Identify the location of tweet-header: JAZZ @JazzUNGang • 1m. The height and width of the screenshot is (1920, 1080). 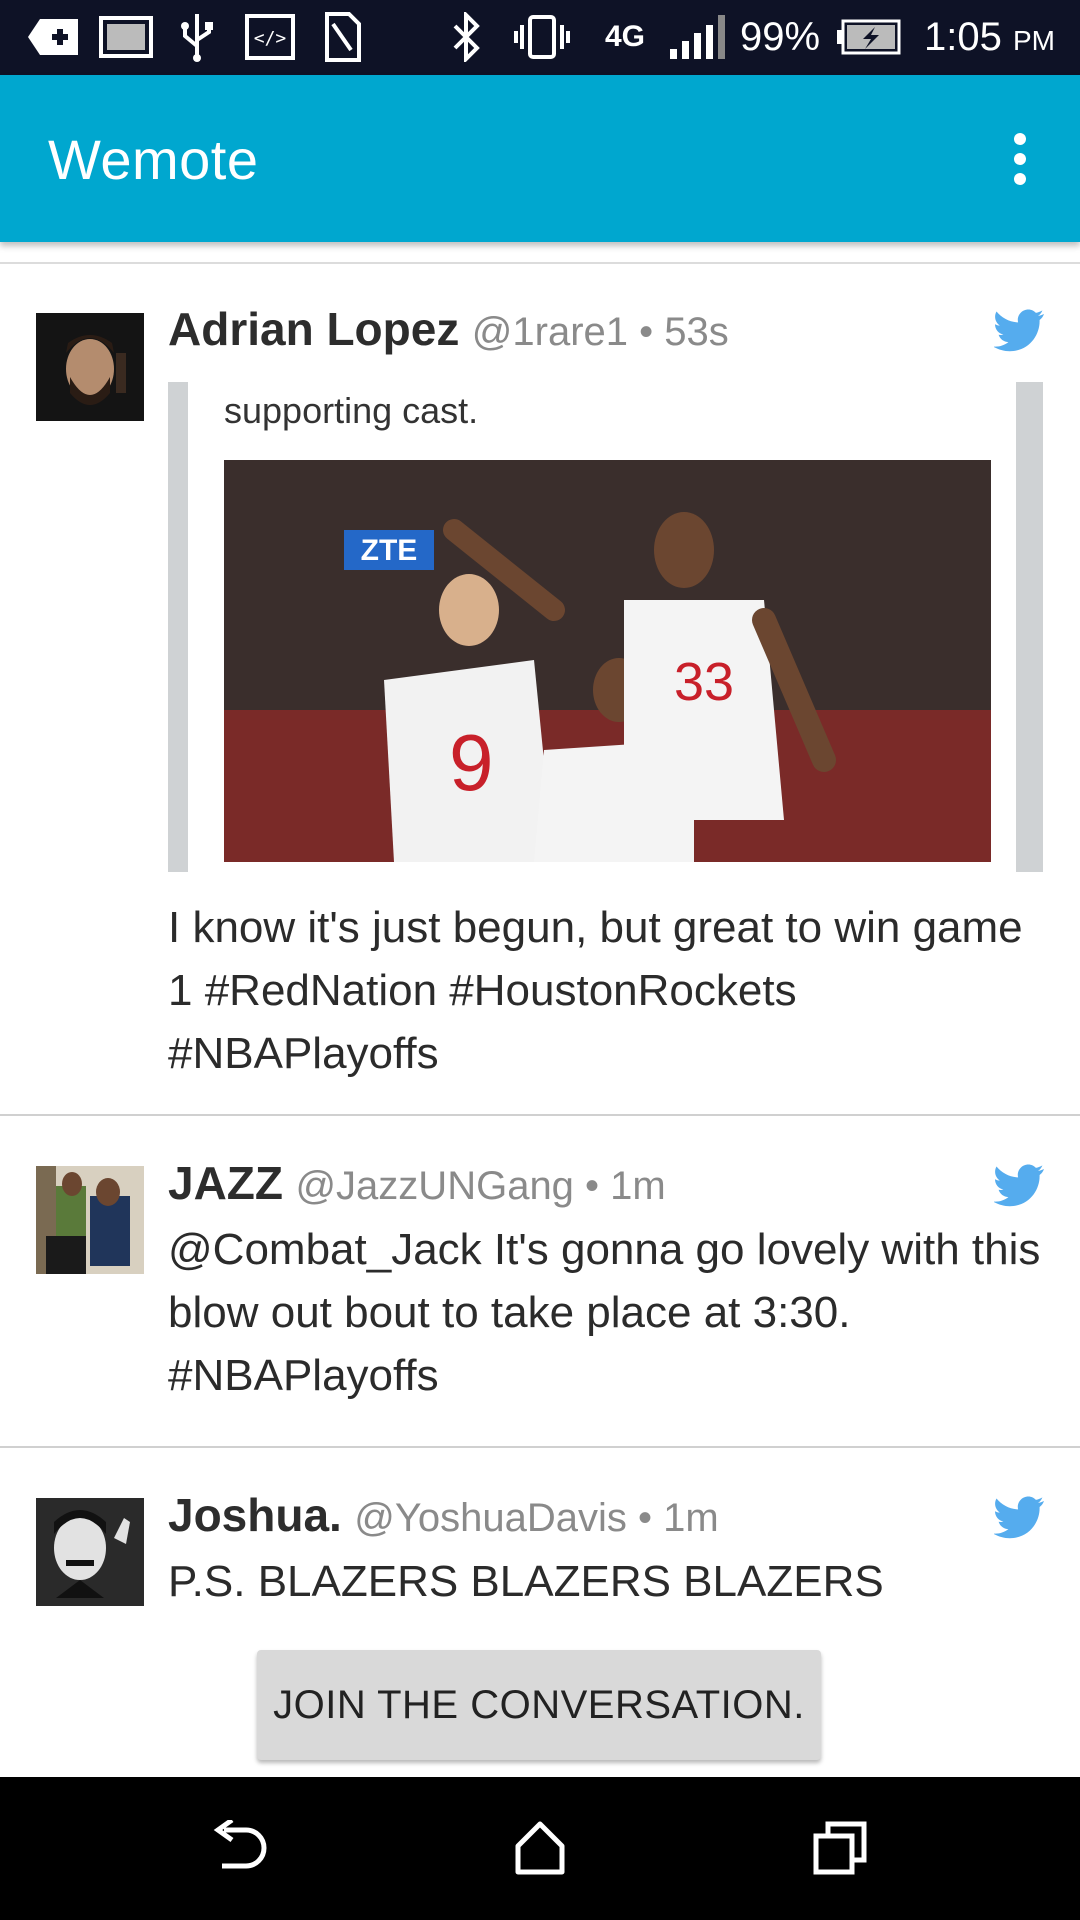
(417, 1183).